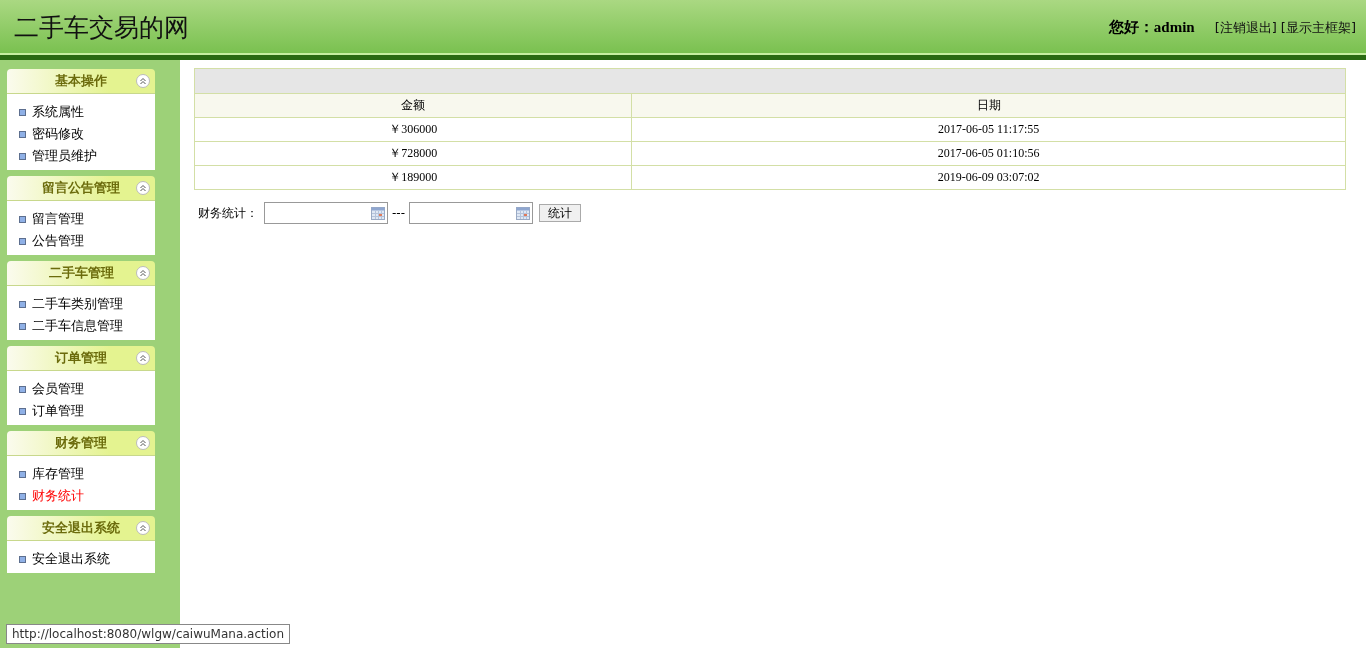 The width and height of the screenshot is (1366, 648). What do you see at coordinates (87, 241) in the screenshot?
I see `menu-item: 公告管理` at bounding box center [87, 241].